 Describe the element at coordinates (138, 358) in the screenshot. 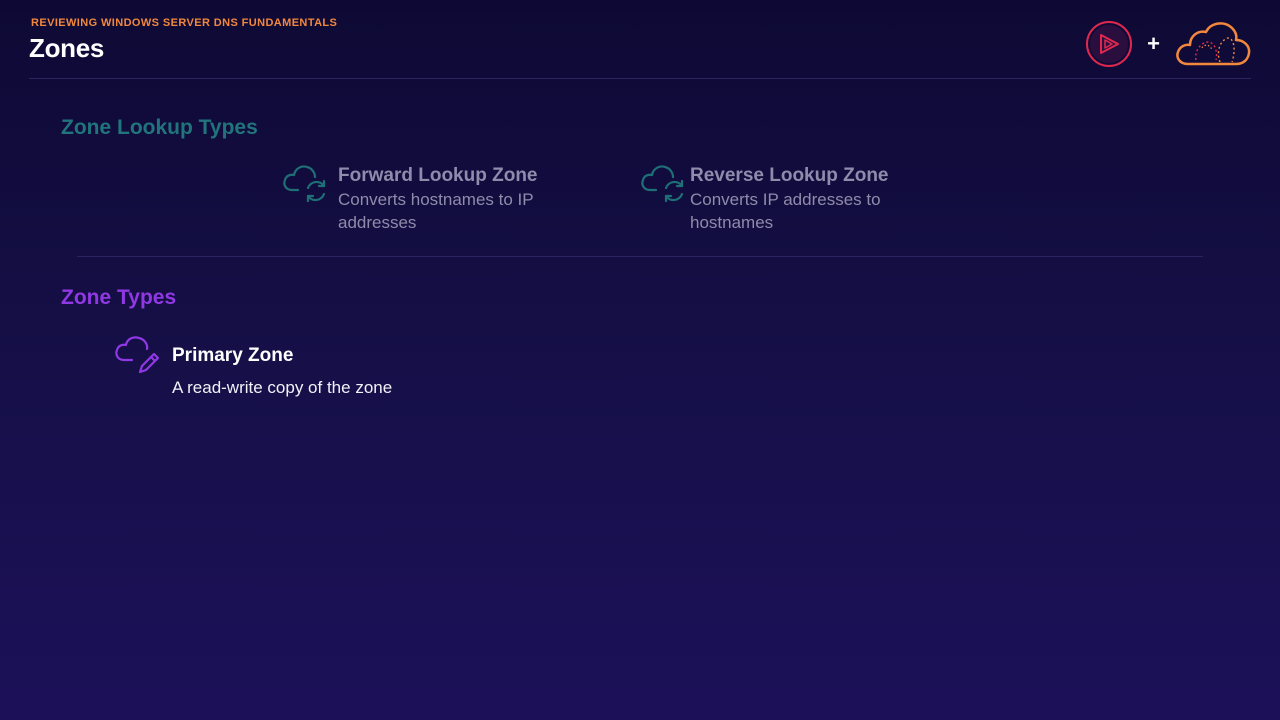

I see `cloud-pencil-icon` at that location.